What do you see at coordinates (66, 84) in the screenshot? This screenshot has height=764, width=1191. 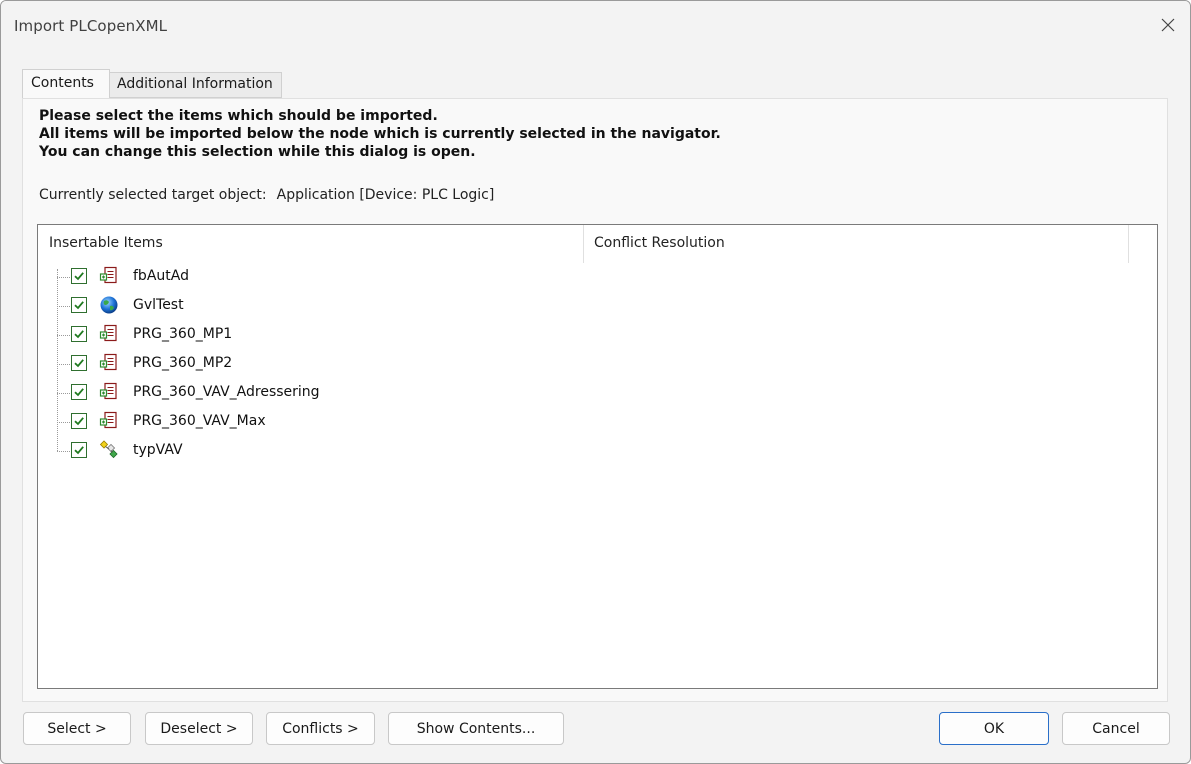 I see `tab-contents: Contents` at bounding box center [66, 84].